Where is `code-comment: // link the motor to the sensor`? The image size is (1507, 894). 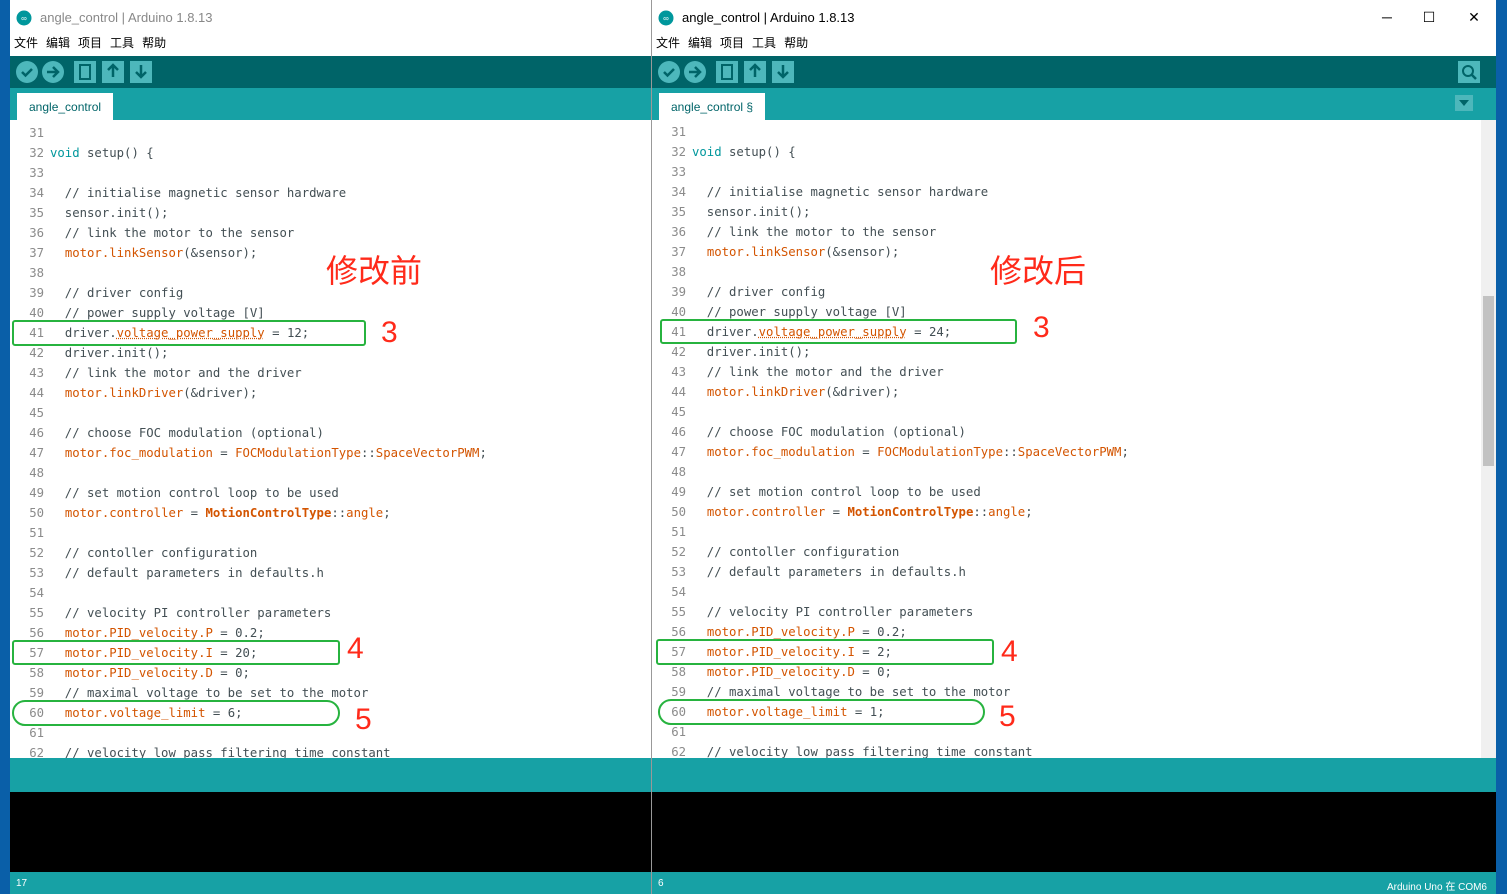
code-comment: // link the motor to the sensor is located at coordinates (814, 232).